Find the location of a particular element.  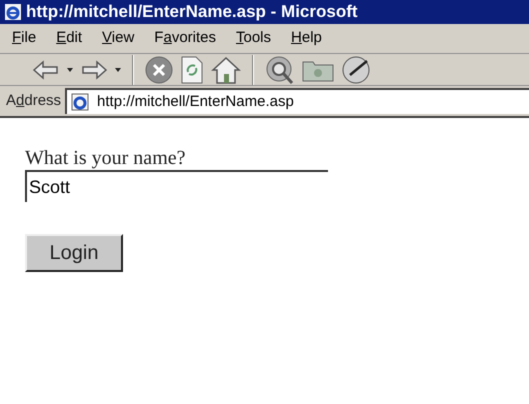

refresh-page-icon is located at coordinates (192, 70).